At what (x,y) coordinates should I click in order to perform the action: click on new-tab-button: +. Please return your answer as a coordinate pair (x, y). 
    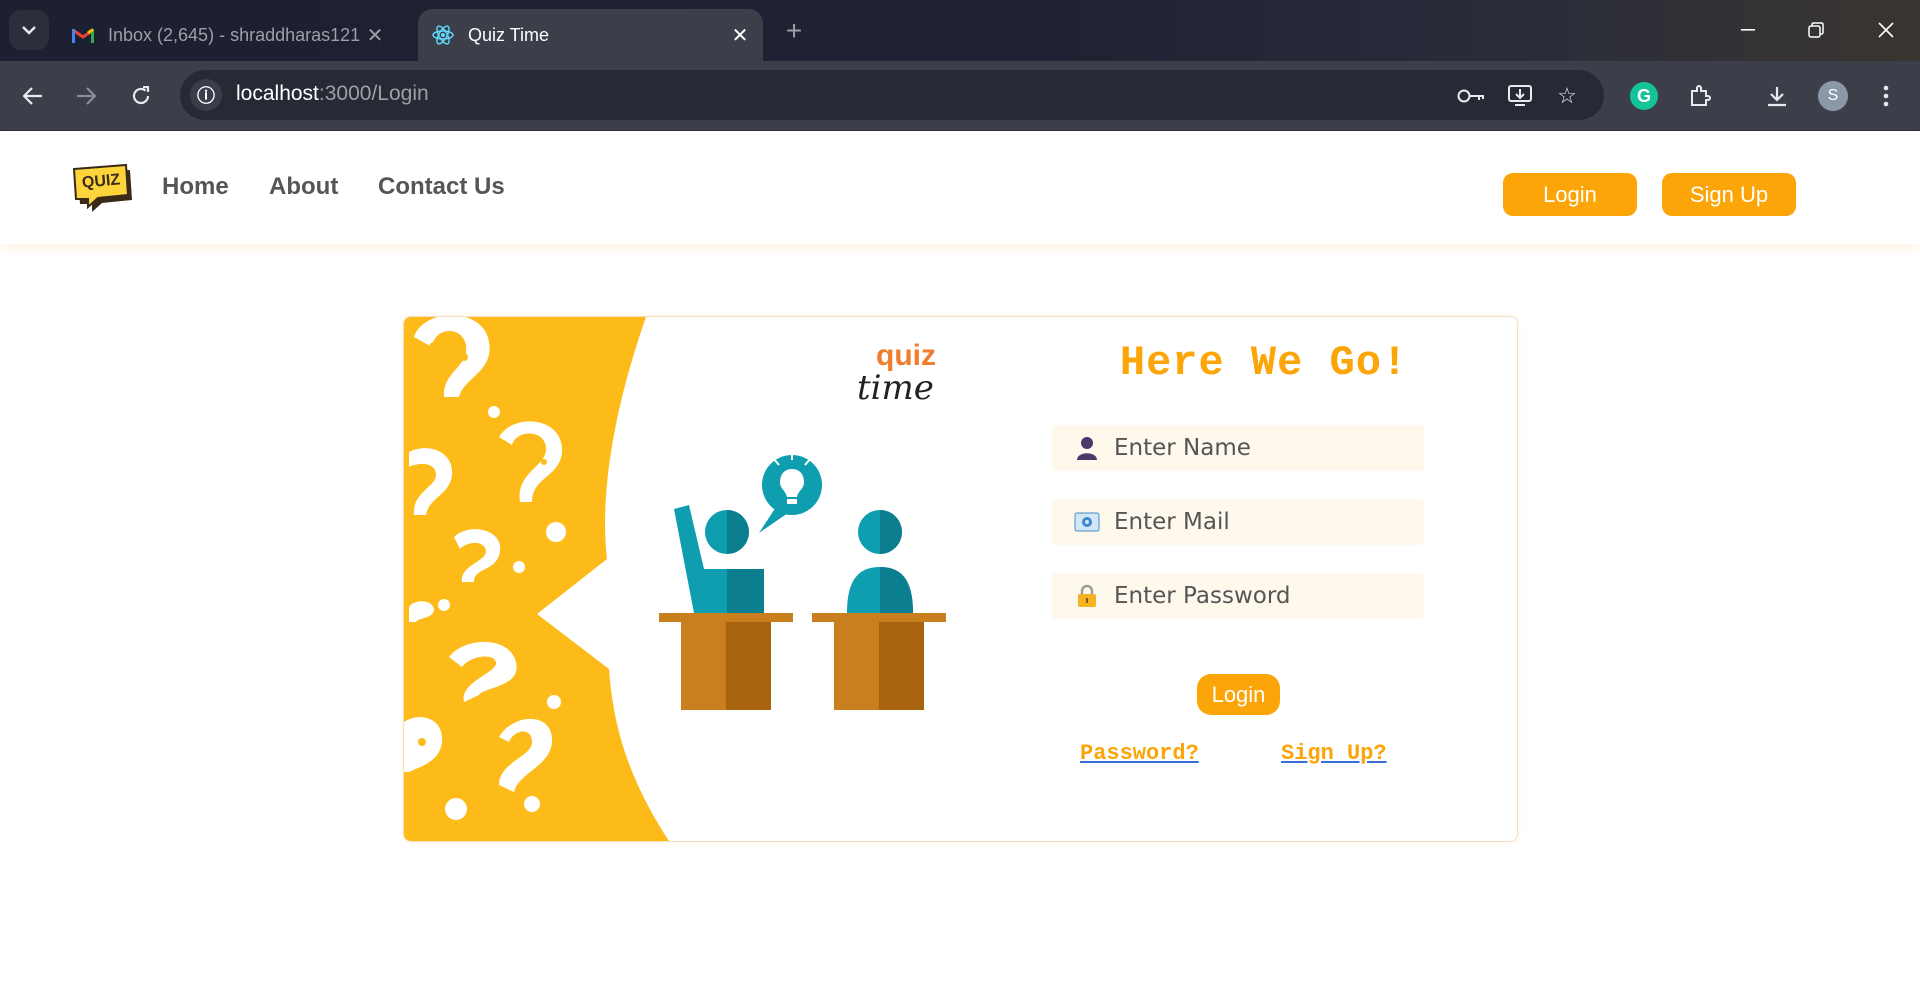
    Looking at the image, I should click on (794, 31).